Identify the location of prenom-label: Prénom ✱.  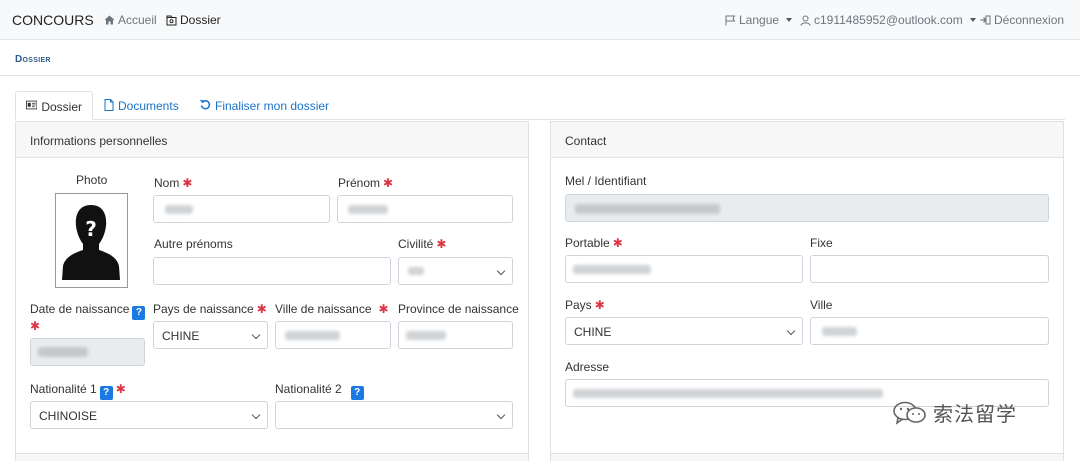
(366, 183).